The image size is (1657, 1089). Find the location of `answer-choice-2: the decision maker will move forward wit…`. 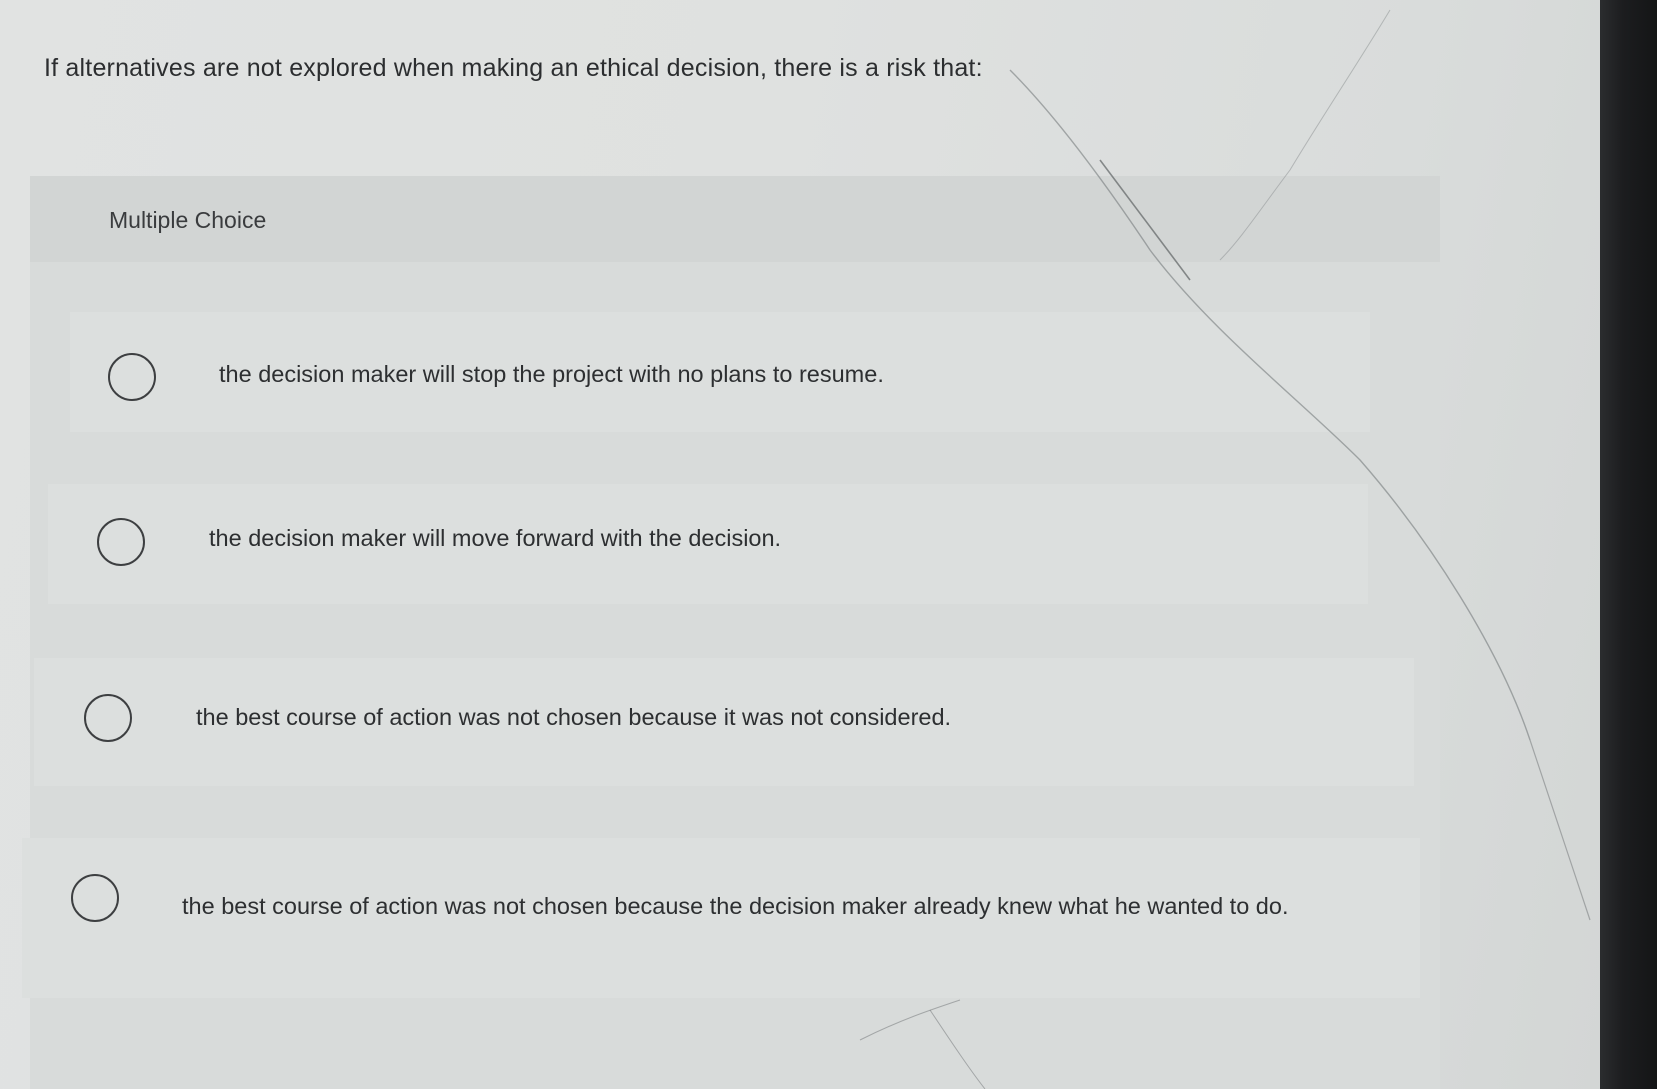

answer-choice-2: the decision maker will move forward wit… is located at coordinates (708, 544).